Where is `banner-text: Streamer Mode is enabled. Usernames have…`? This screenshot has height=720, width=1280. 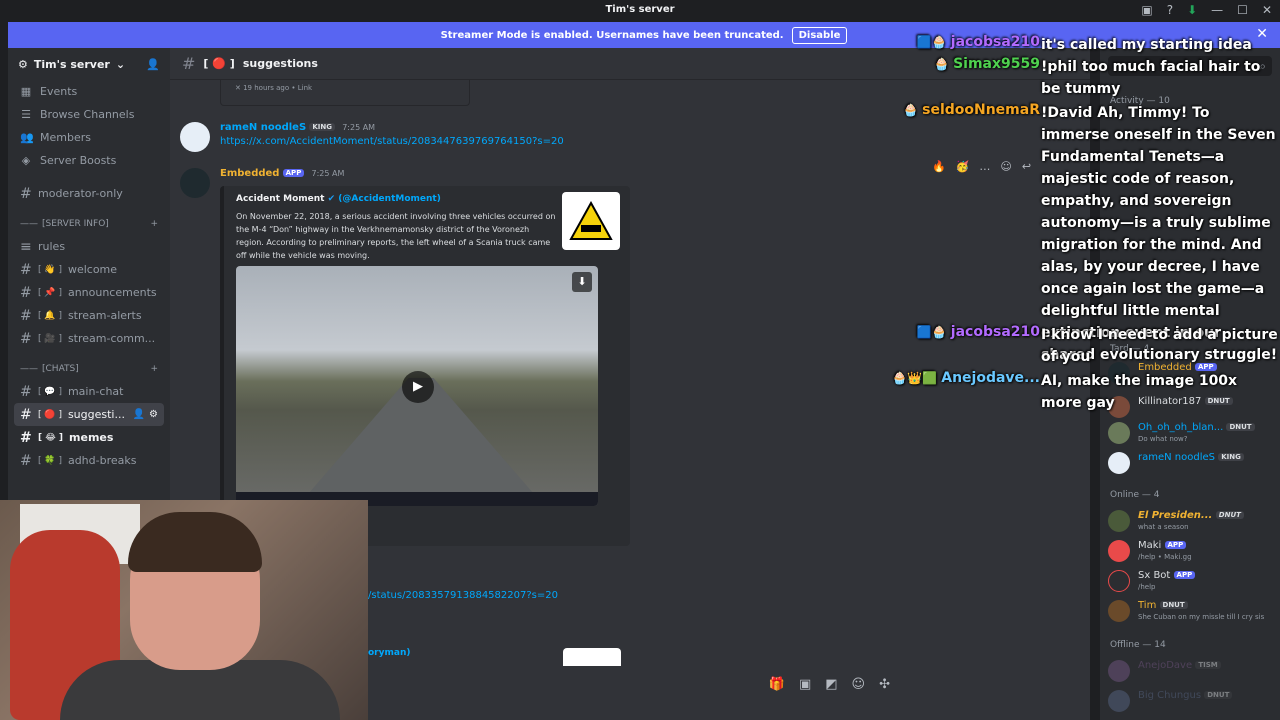
banner-text: Streamer Mode is enabled. Usernames have… is located at coordinates (612, 35).